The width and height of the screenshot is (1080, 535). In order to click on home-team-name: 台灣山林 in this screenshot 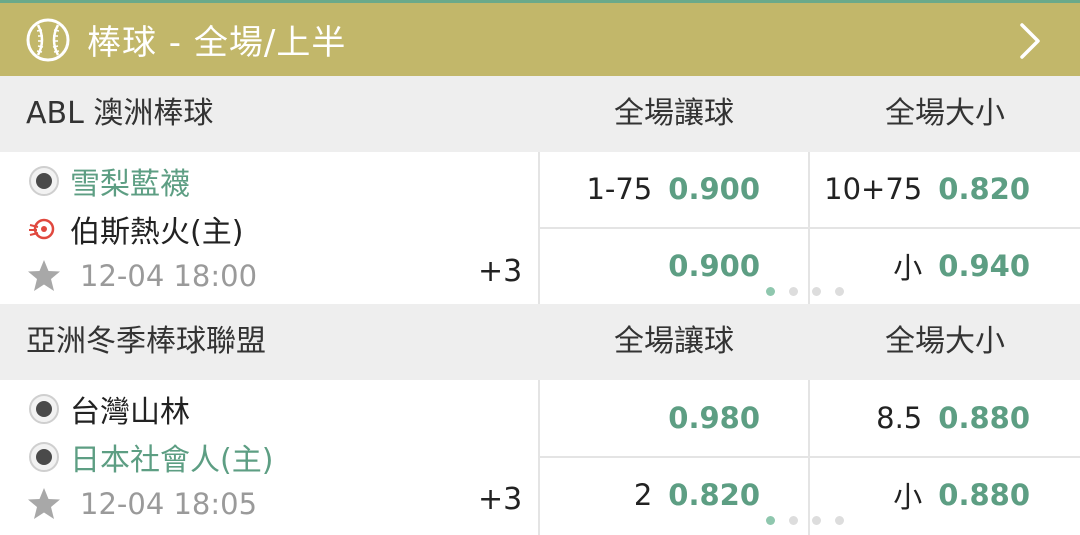, I will do `click(130, 412)`.